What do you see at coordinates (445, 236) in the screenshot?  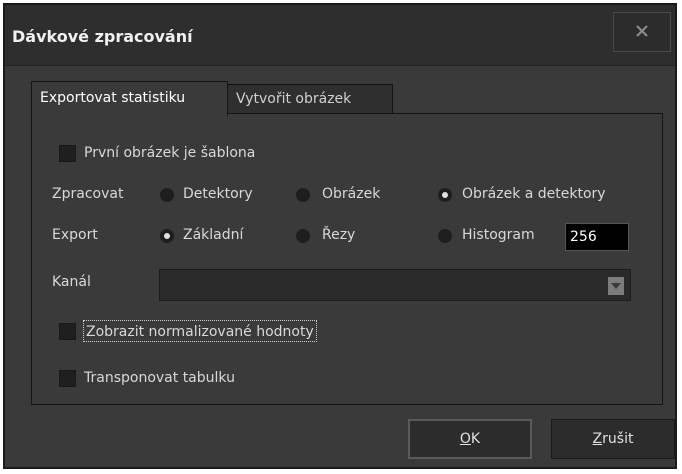 I see `export-histogram-radio` at bounding box center [445, 236].